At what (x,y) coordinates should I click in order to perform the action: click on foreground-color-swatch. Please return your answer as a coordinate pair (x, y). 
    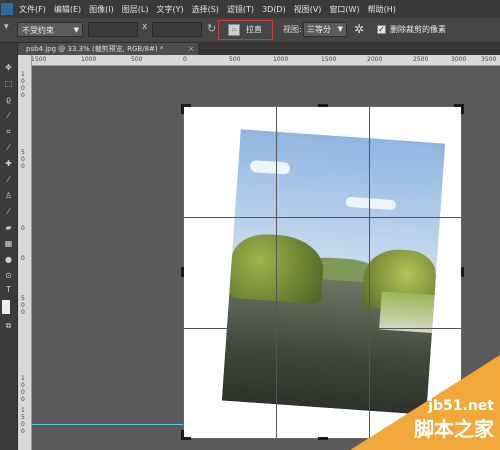
    Looking at the image, I should click on (6, 307).